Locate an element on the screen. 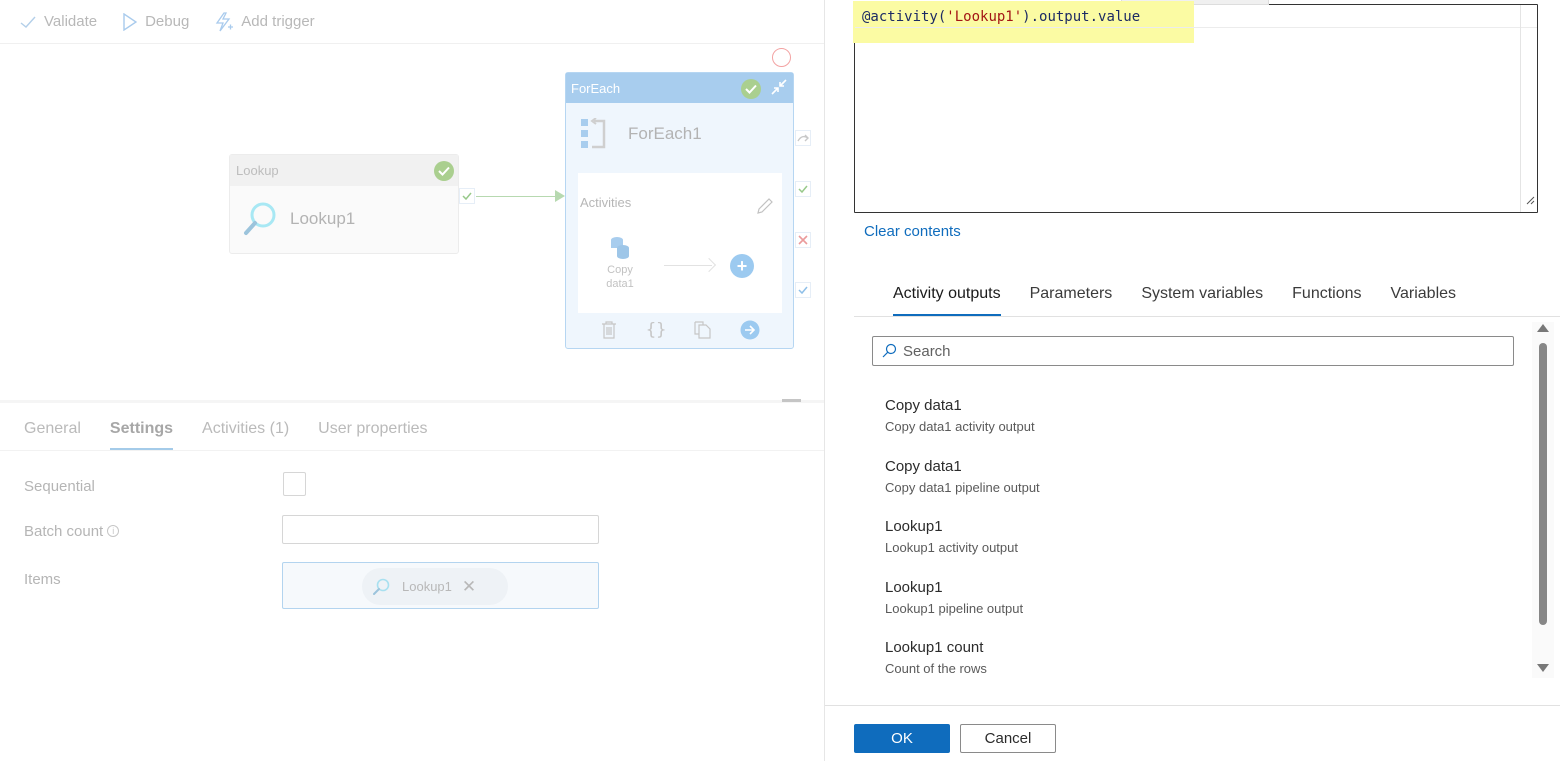  list-item: Copy data1 Copy data1 activity output is located at coordinates (1185, 426).